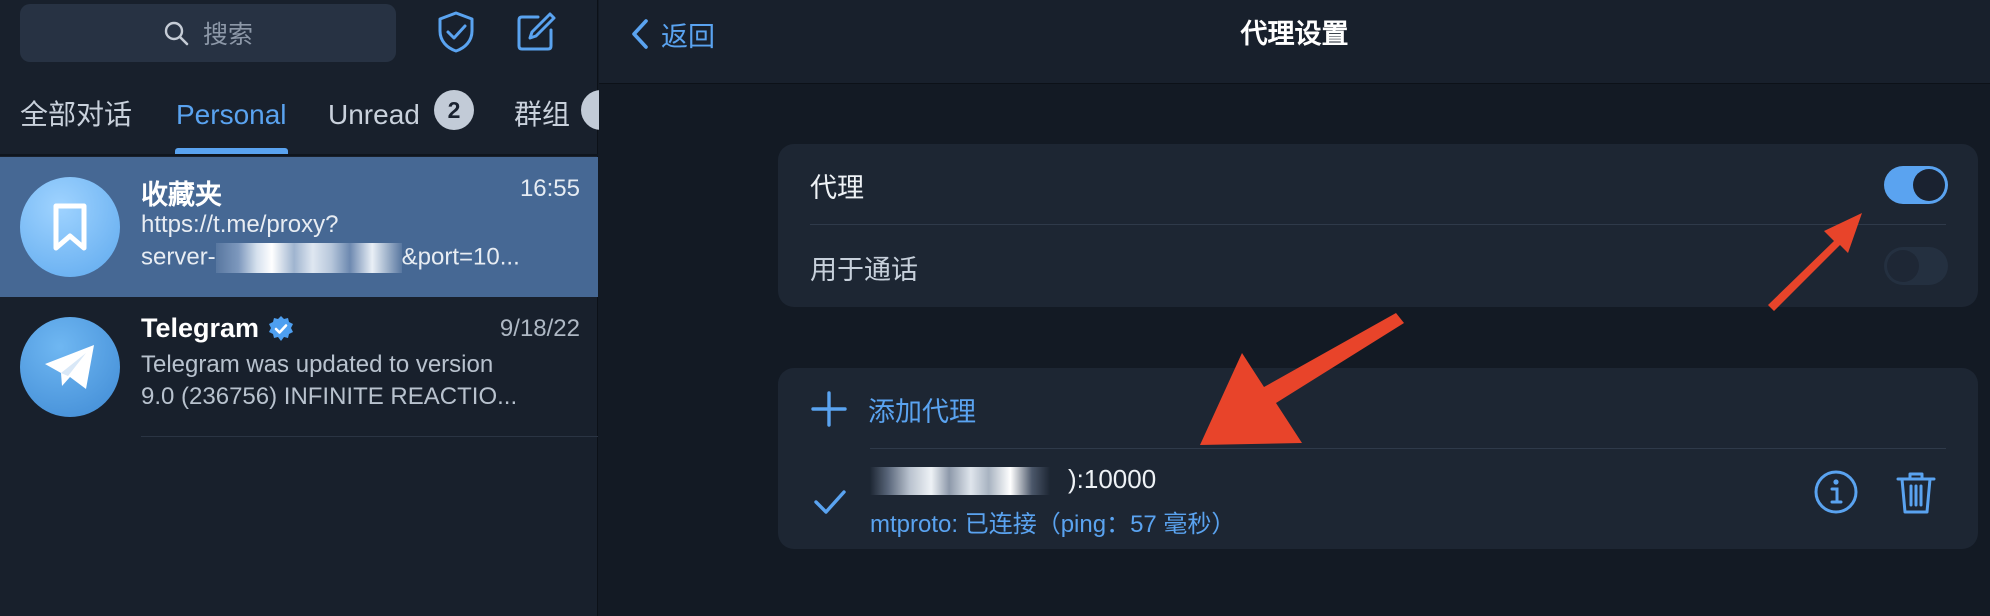  I want to click on chat-time: 16:55, so click(549, 188).